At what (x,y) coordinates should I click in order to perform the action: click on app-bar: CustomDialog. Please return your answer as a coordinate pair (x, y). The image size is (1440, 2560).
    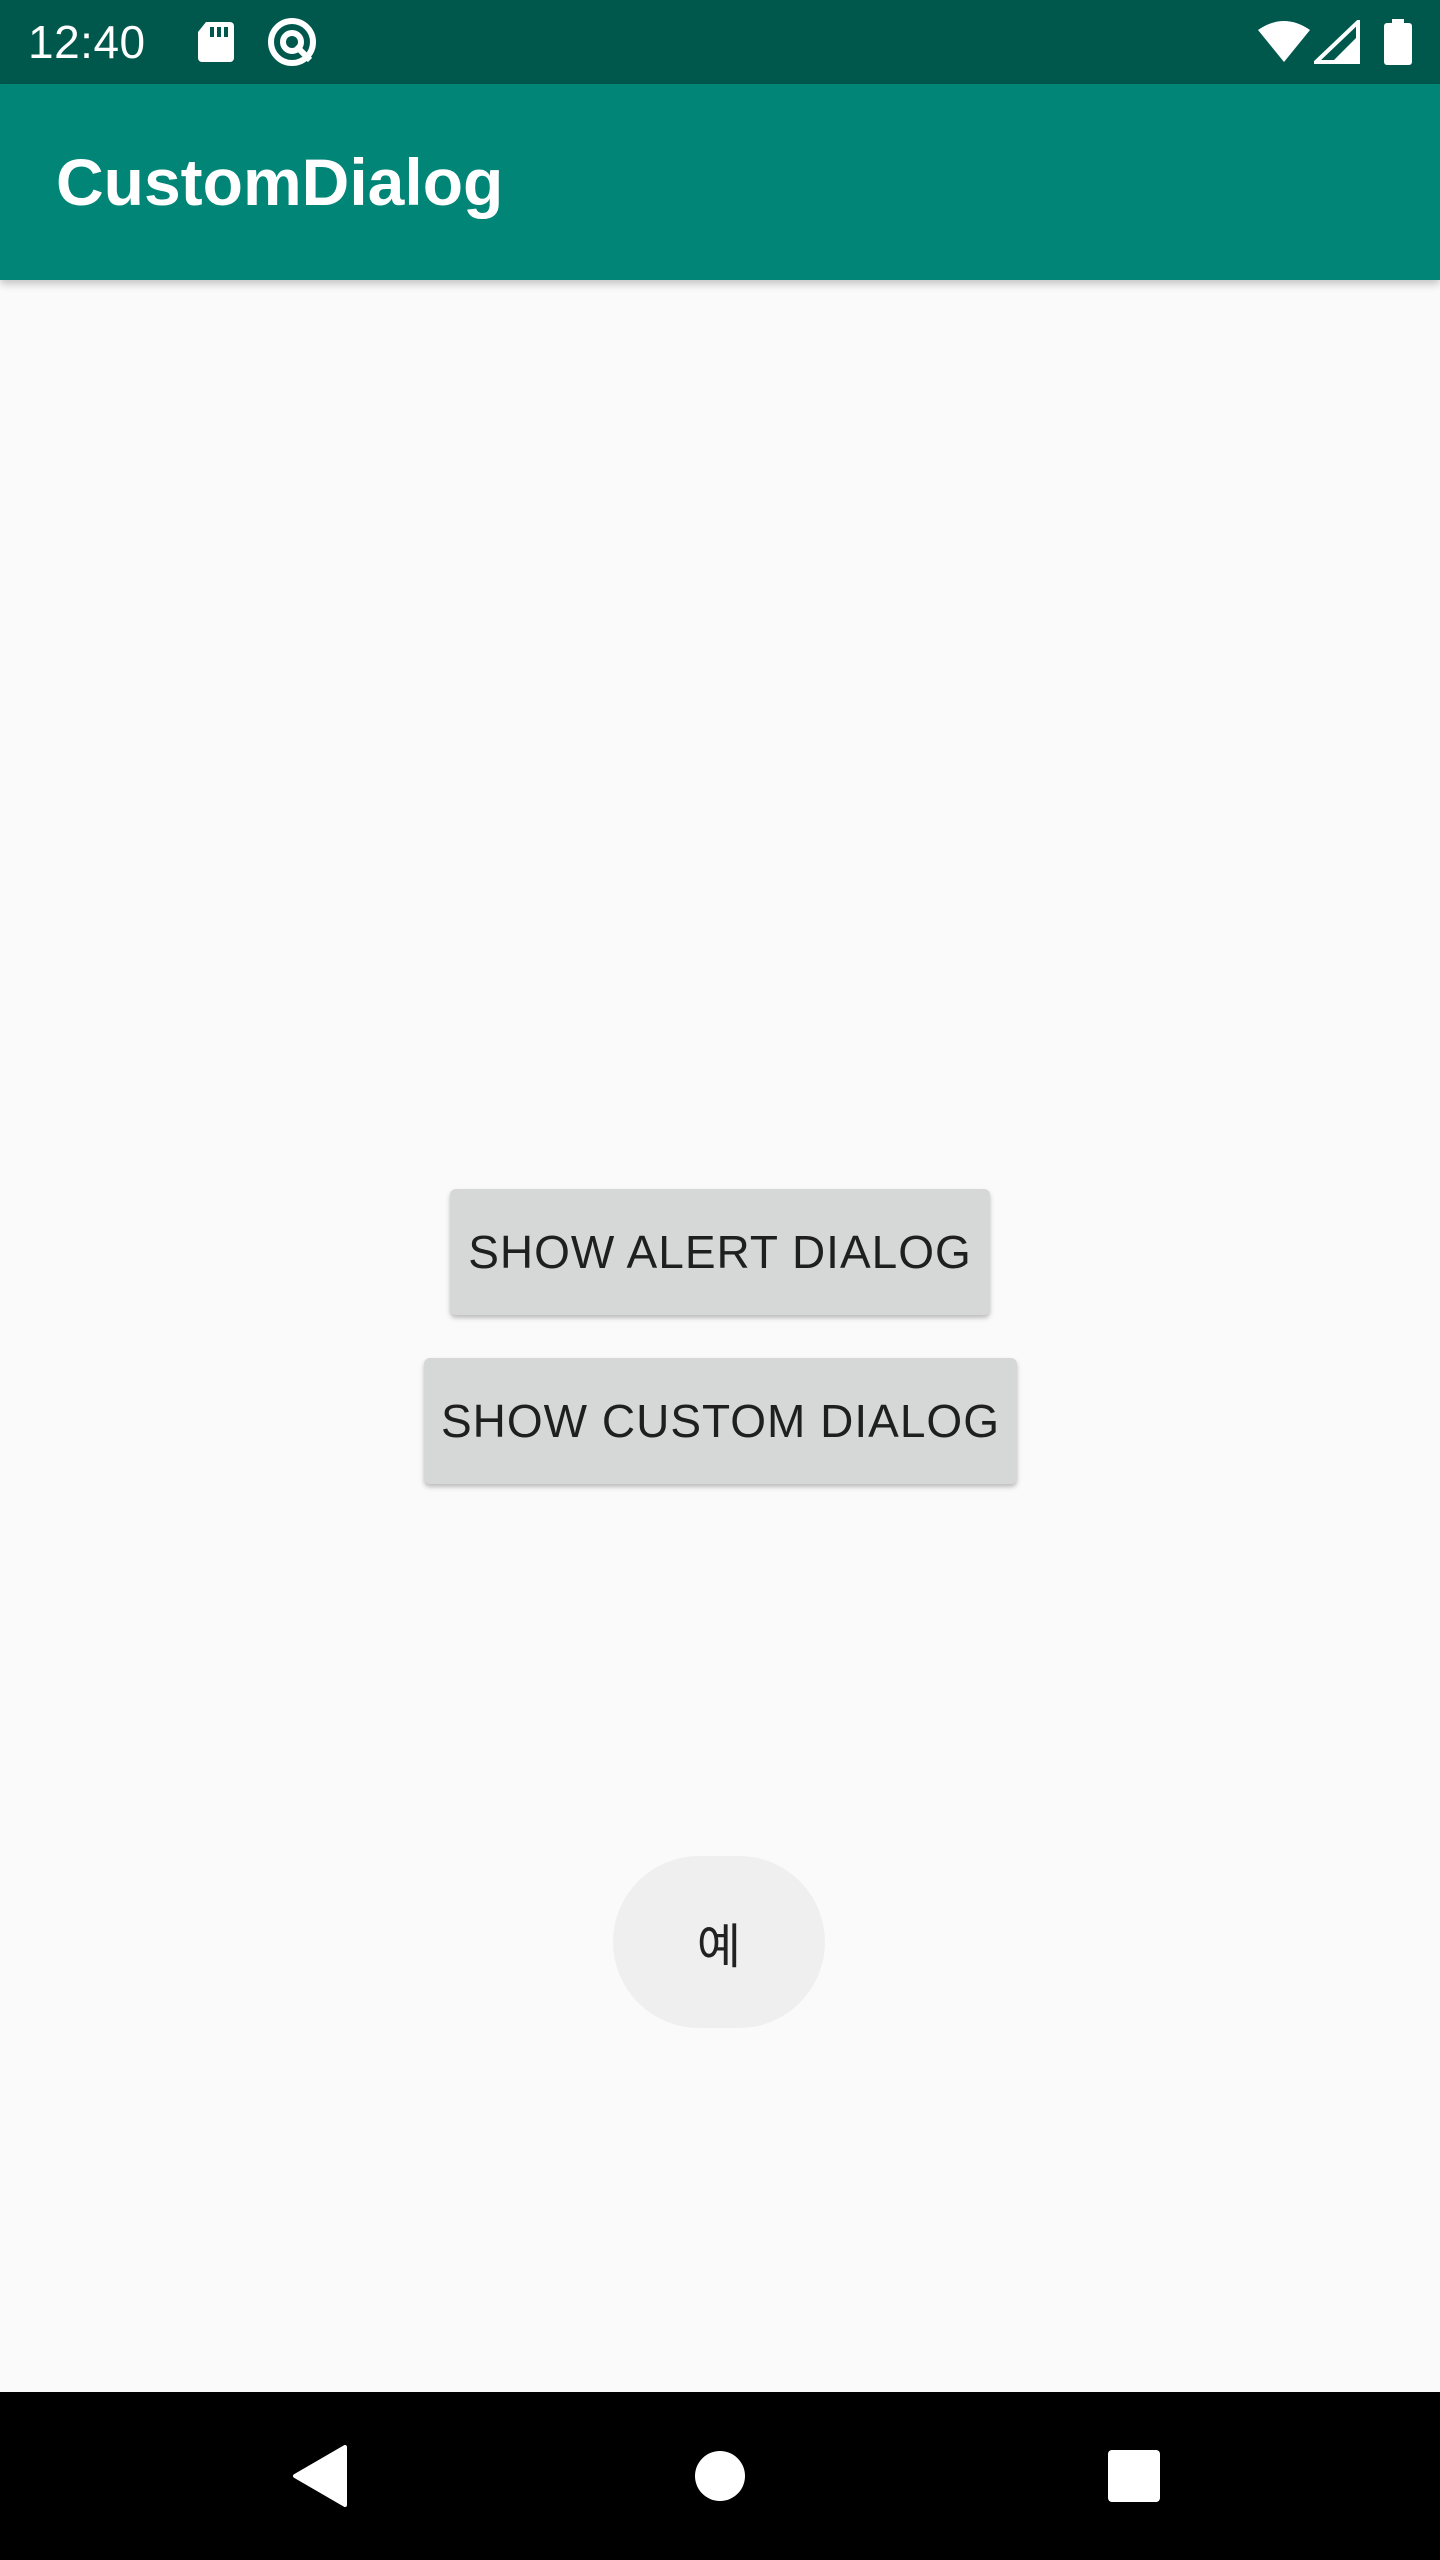
    Looking at the image, I should click on (720, 182).